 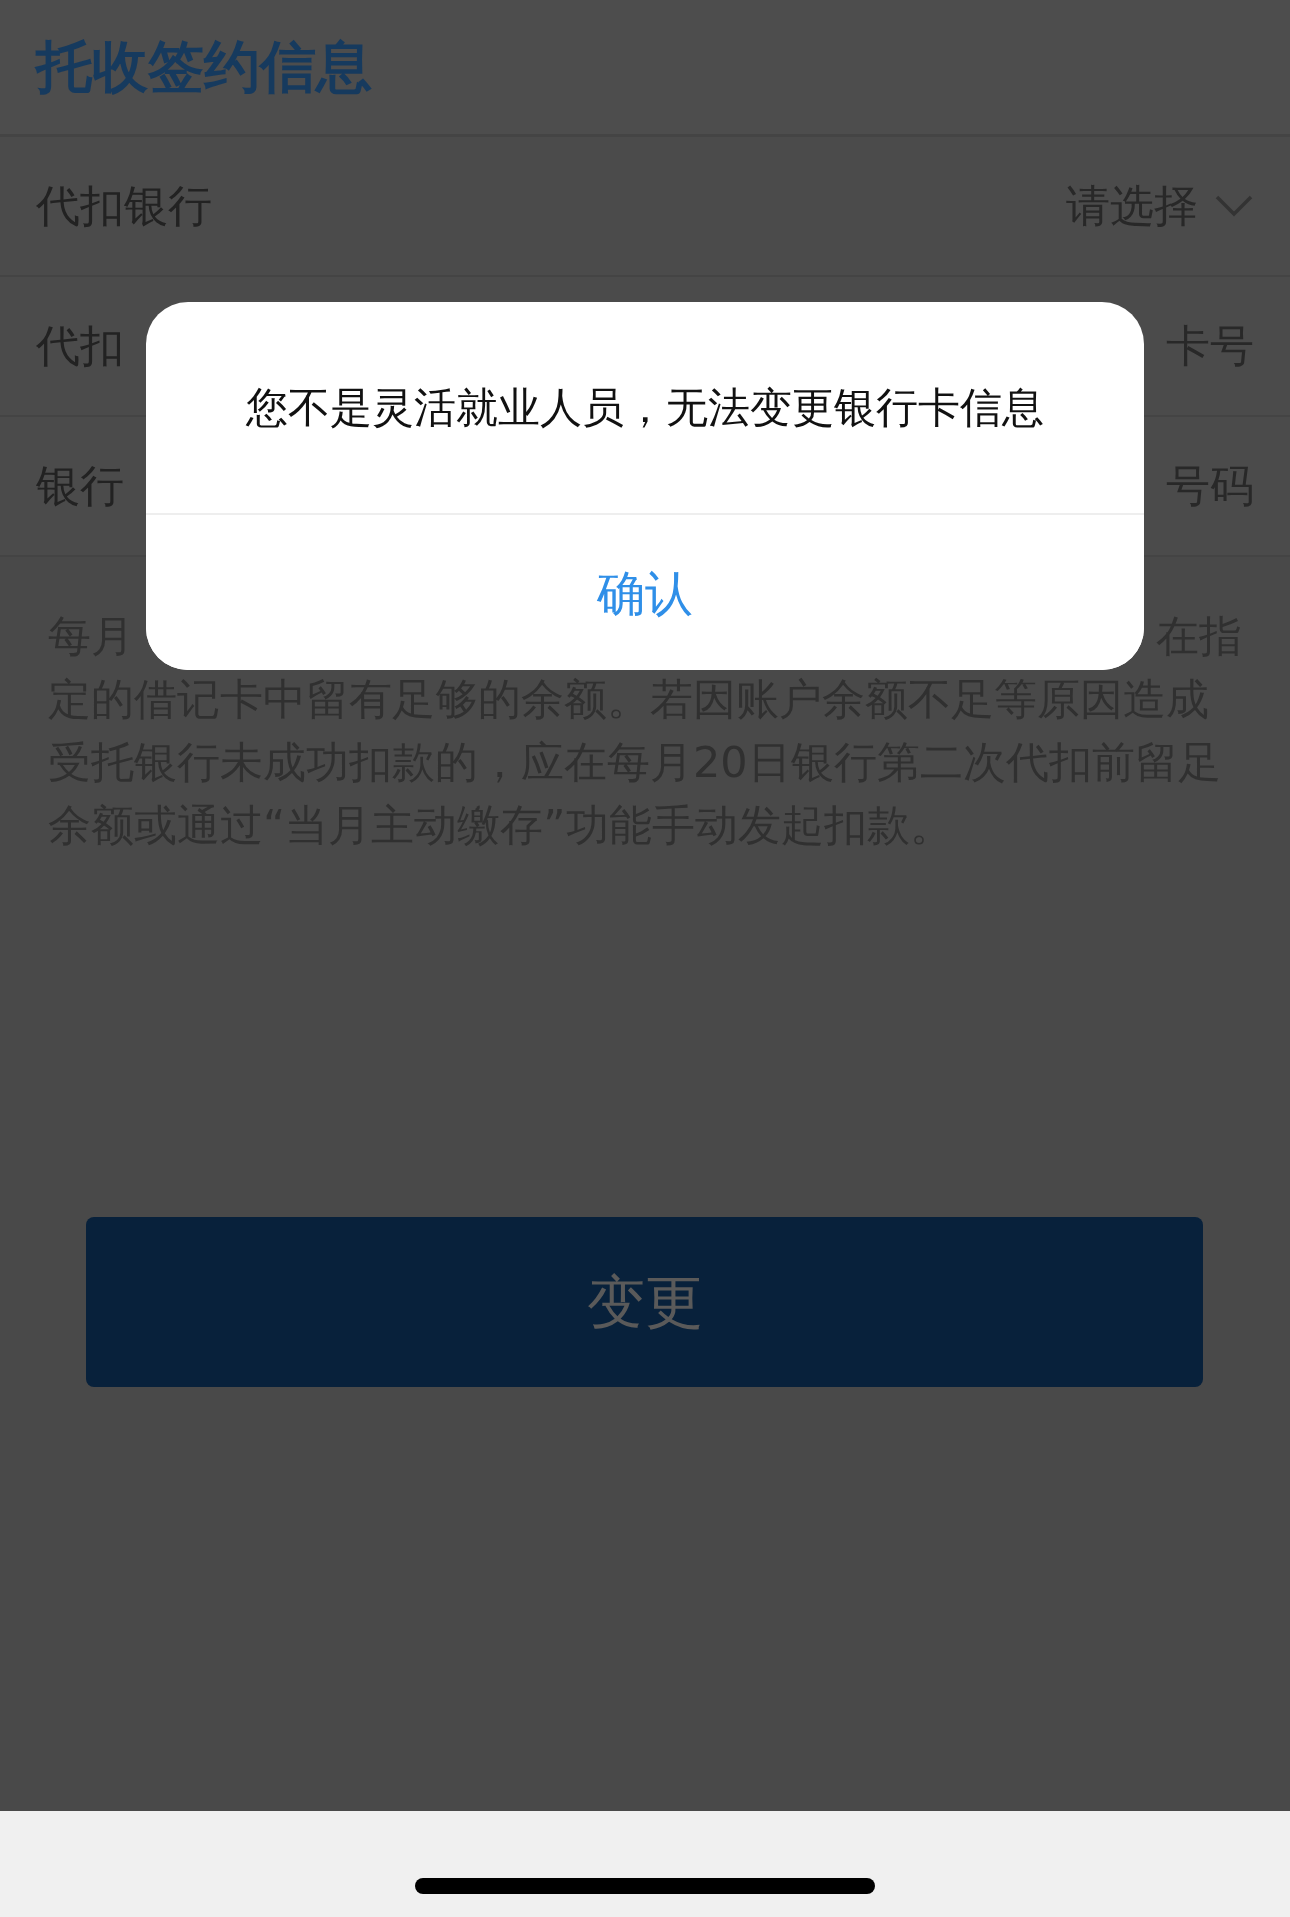 What do you see at coordinates (1234, 206) in the screenshot?
I see `chevron-down-icon` at bounding box center [1234, 206].